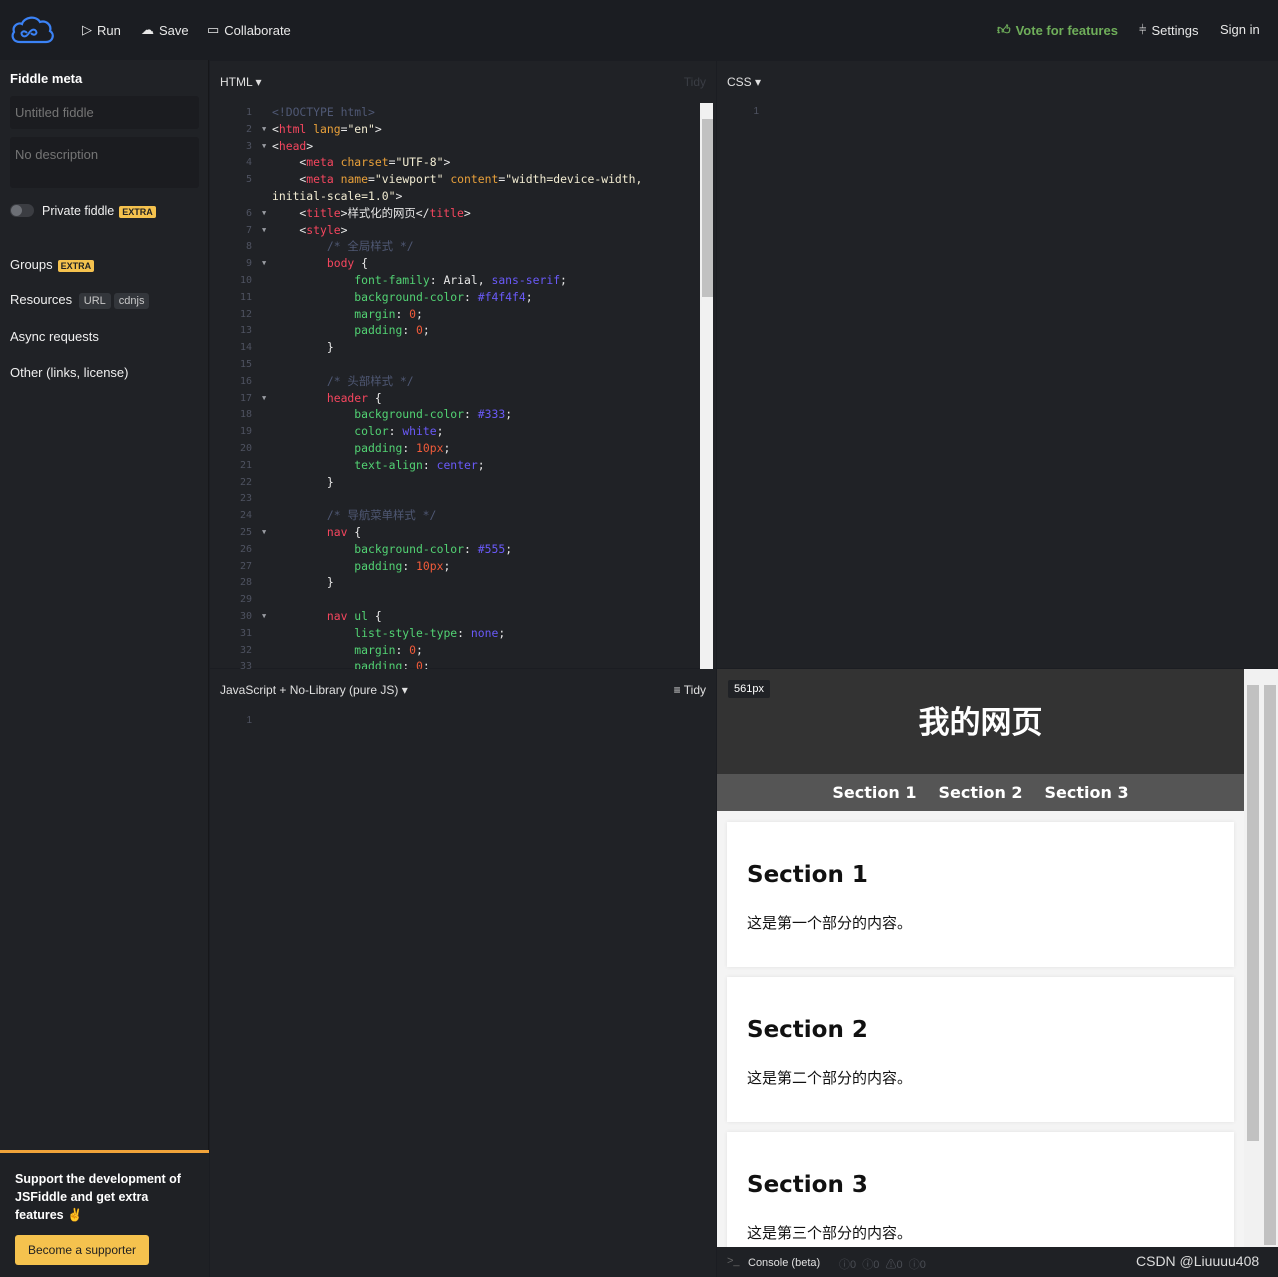 Image resolution: width=1278 pixels, height=1277 pixels. What do you see at coordinates (1057, 30) in the screenshot?
I see `vote-button: 👍︎ Vote for features` at bounding box center [1057, 30].